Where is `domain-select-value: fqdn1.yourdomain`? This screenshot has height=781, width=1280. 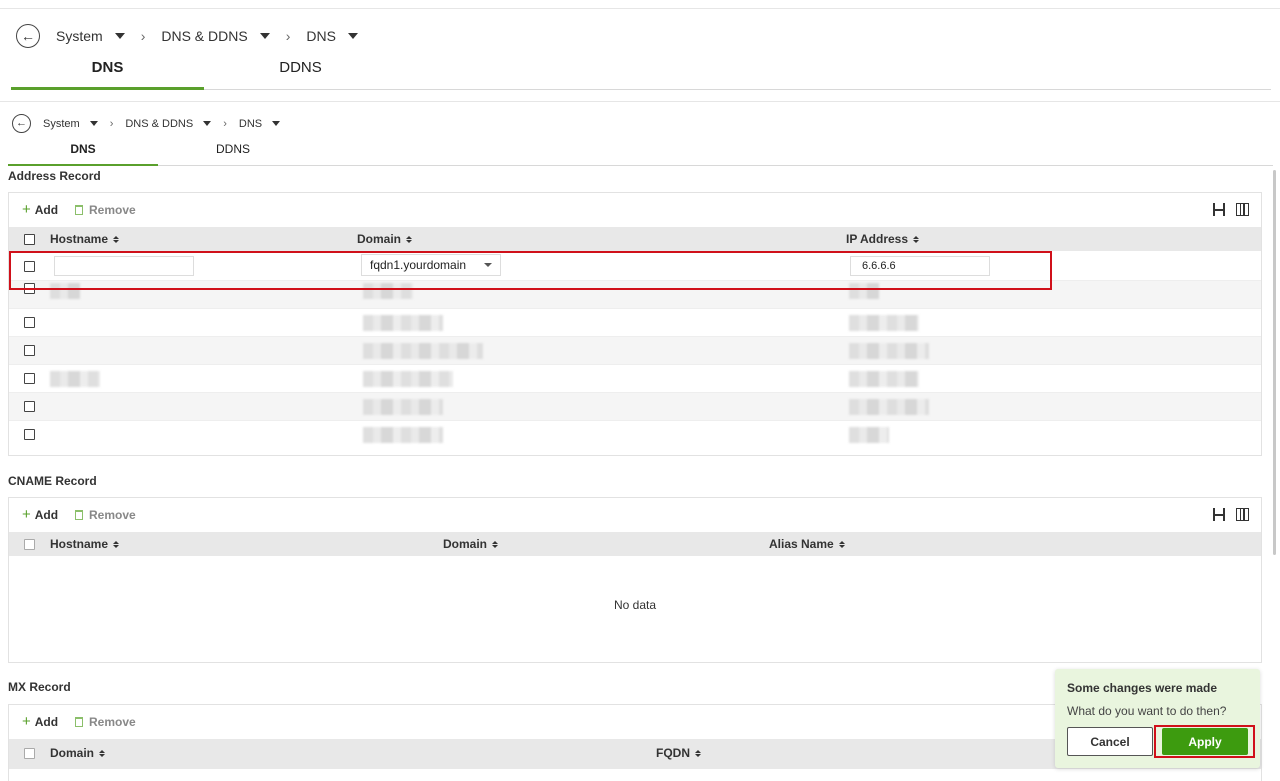 domain-select-value: fqdn1.yourdomain is located at coordinates (418, 265).